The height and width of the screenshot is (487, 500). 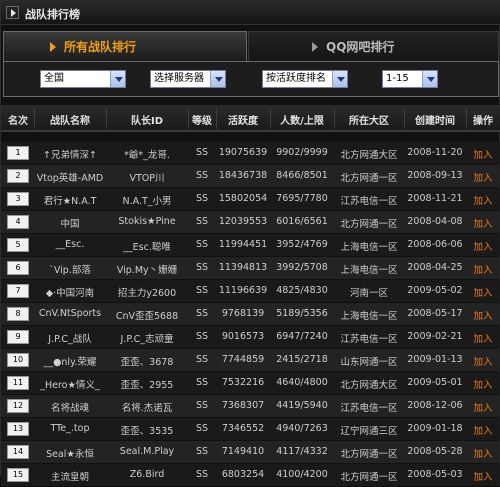 I want to click on tab-all-teams: 所有战队排行, so click(x=125, y=46).